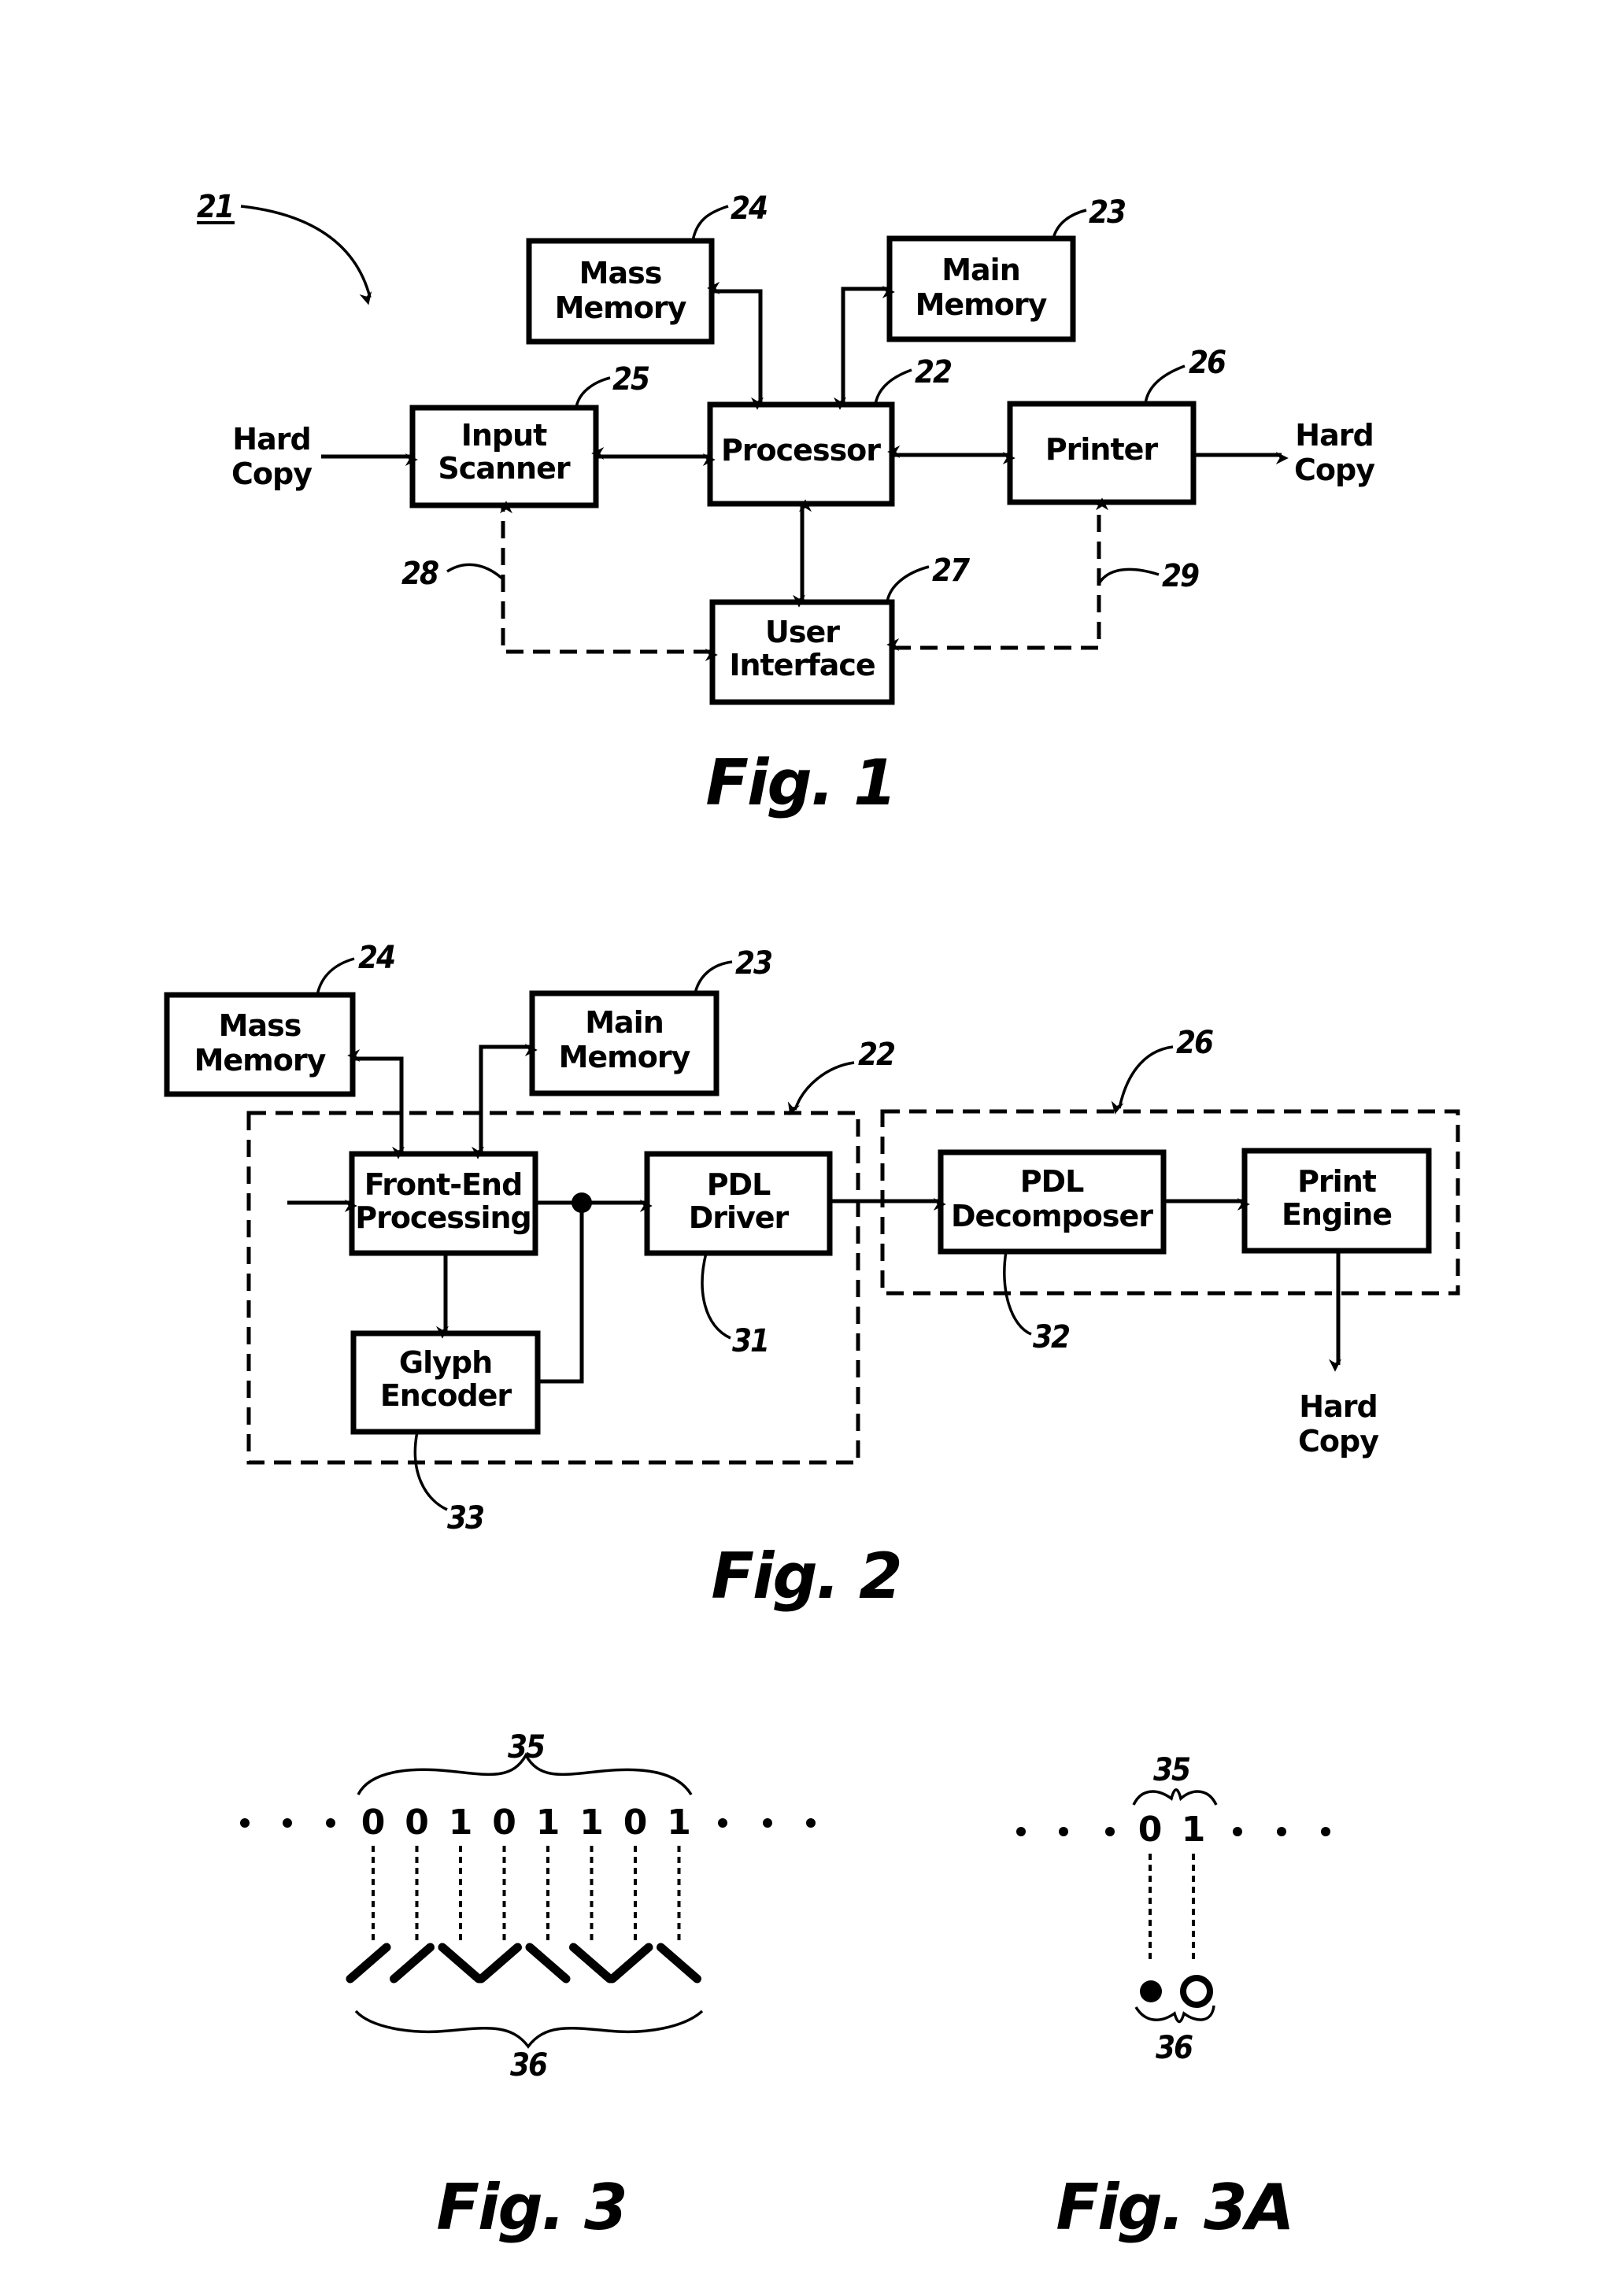  What do you see at coordinates (1196, 1991) in the screenshot?
I see `glyph-hollow-circle` at bounding box center [1196, 1991].